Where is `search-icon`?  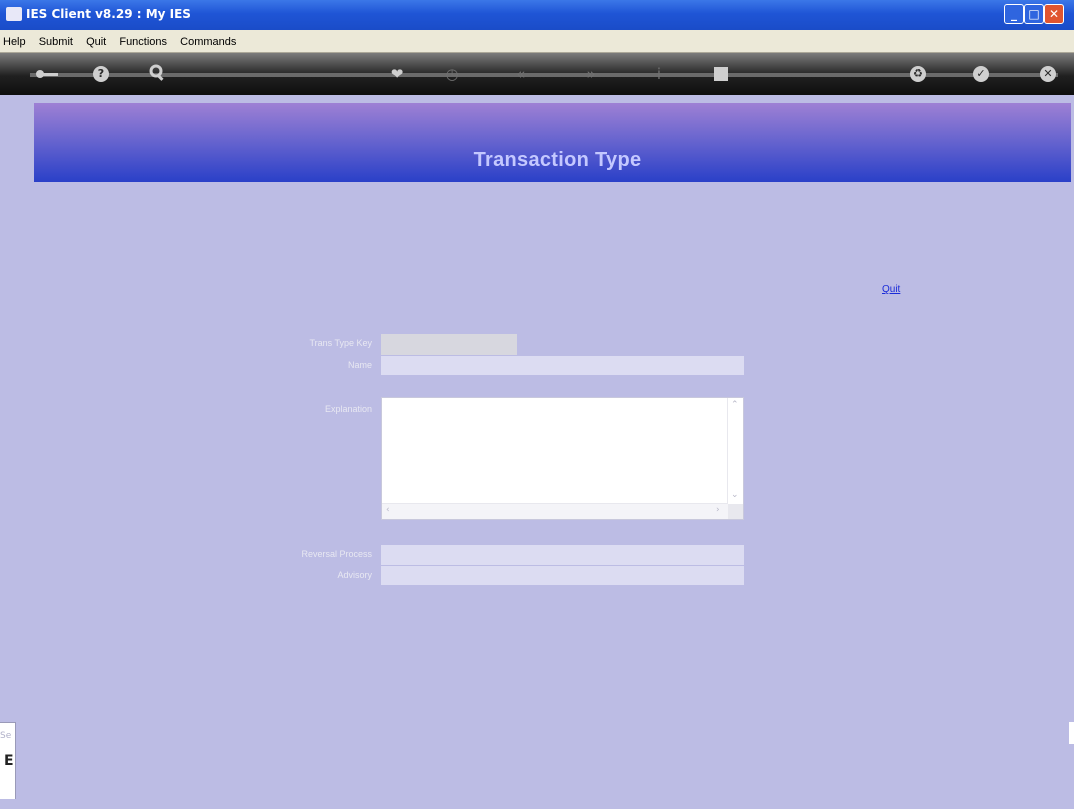
search-icon is located at coordinates (158, 74).